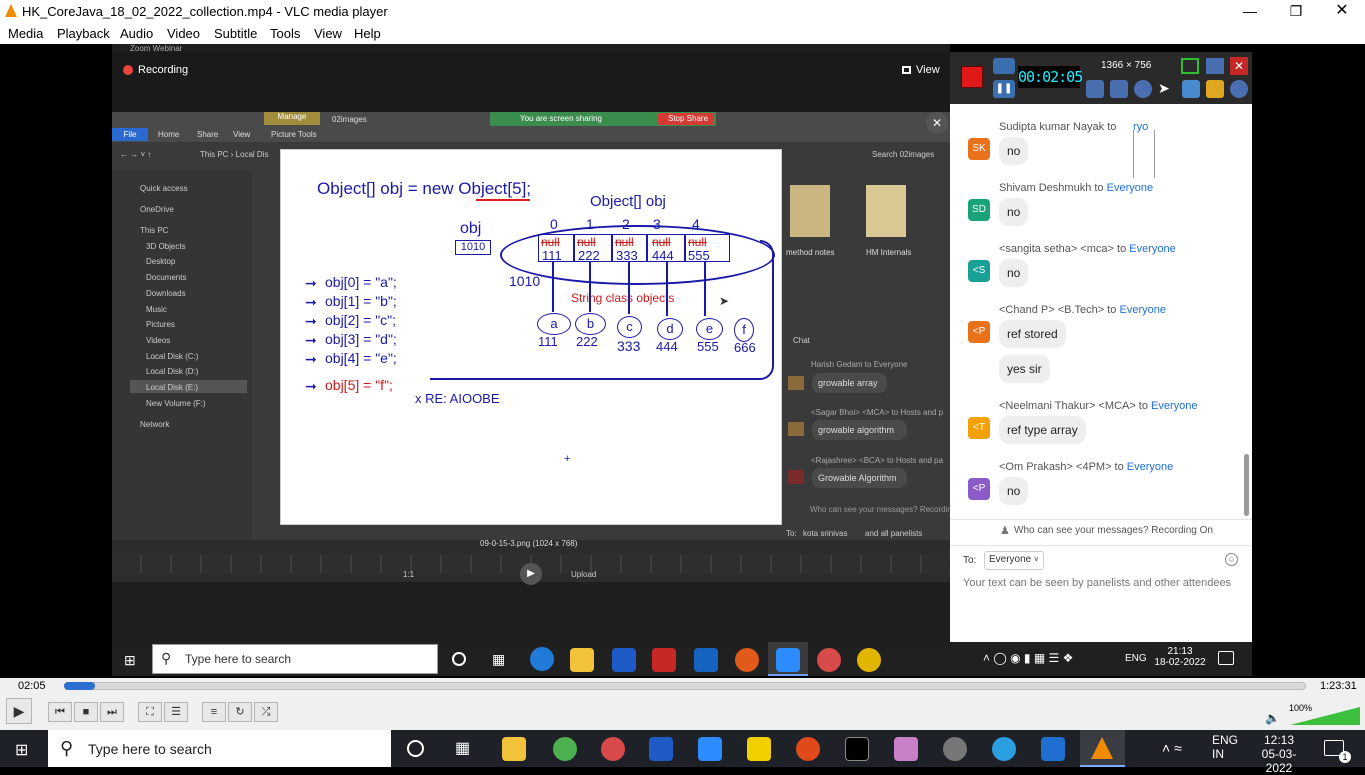  What do you see at coordinates (1058, 127) in the screenshot?
I see `sender-name: Sudipta kumar Nayak to` at bounding box center [1058, 127].